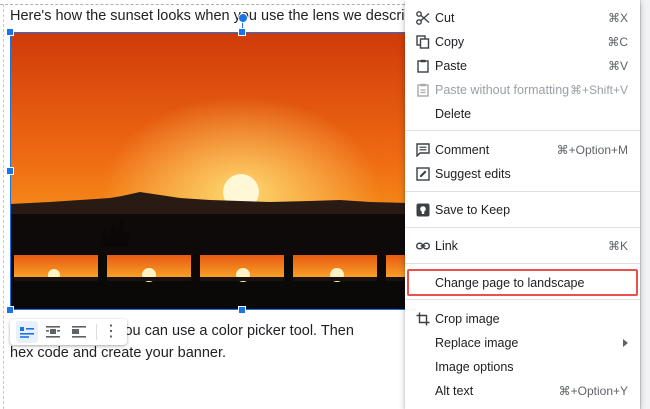 This screenshot has height=409, width=650. Describe the element at coordinates (454, 391) in the screenshot. I see `menu-item-label: Alt text` at that location.